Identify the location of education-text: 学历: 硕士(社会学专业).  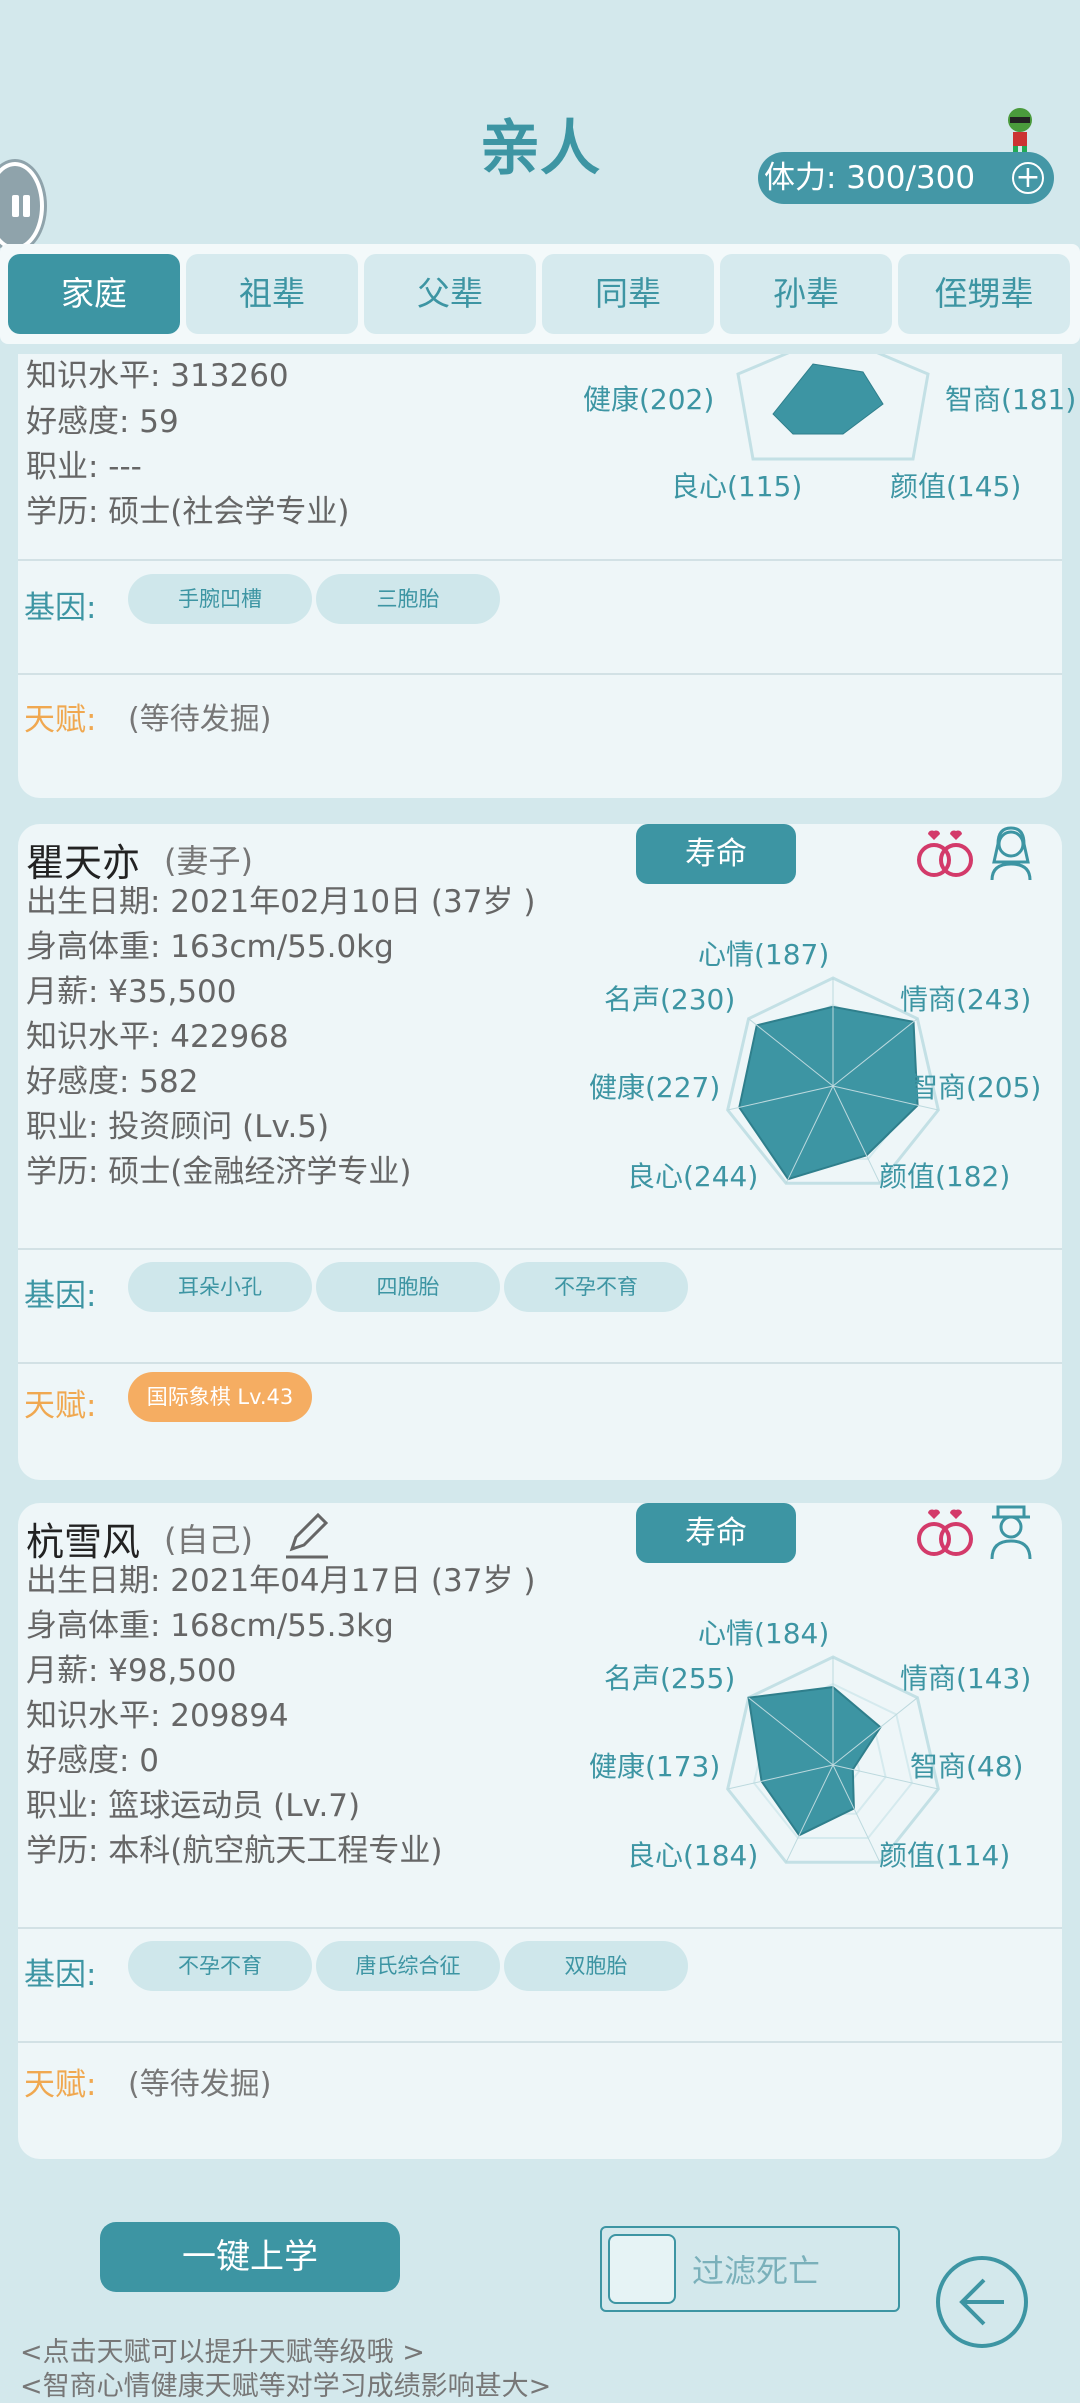
(188, 512).